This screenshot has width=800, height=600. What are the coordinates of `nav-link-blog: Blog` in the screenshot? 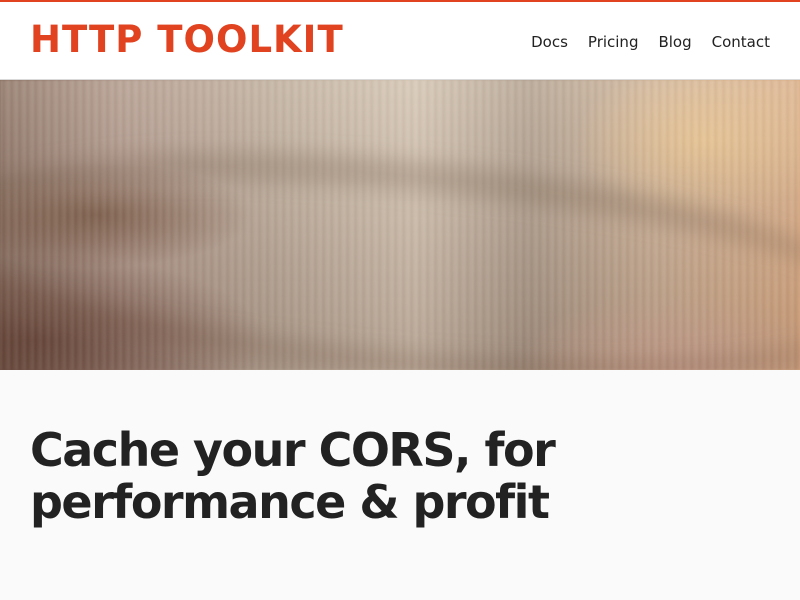 It's located at (674, 42).